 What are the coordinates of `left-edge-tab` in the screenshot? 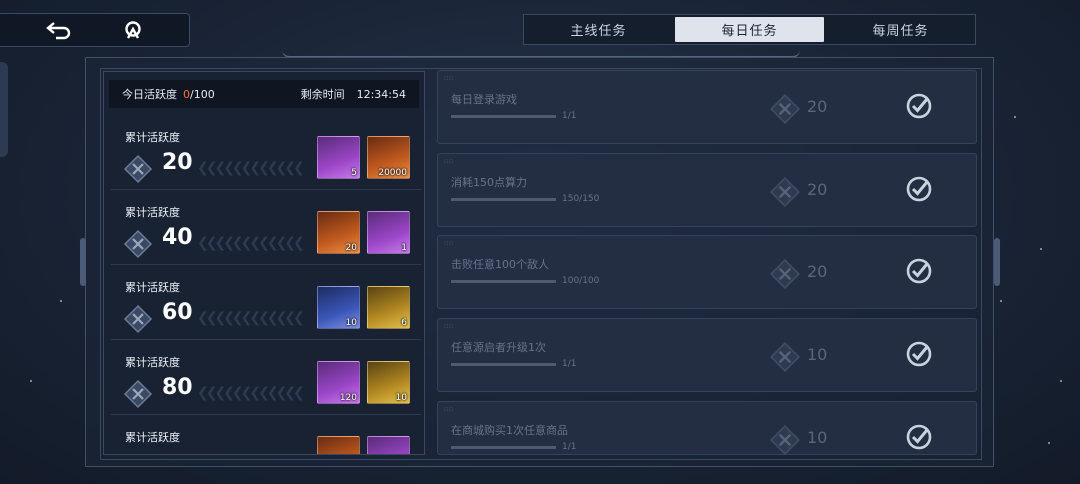 It's located at (4, 109).